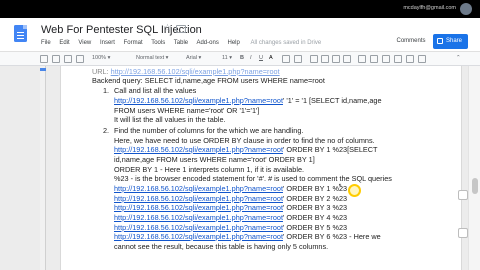 This screenshot has width=480, height=270. Describe the element at coordinates (187, 110) in the screenshot. I see `doc-line: FROM users WHERE name='root' OR '1'='1']` at that location.